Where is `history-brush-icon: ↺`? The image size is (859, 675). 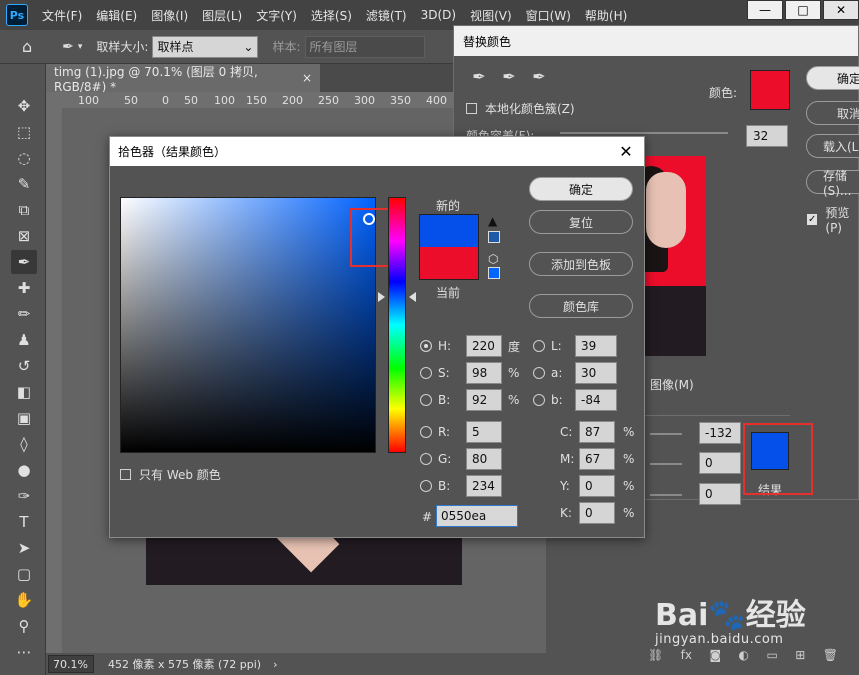 history-brush-icon: ↺ is located at coordinates (24, 366).